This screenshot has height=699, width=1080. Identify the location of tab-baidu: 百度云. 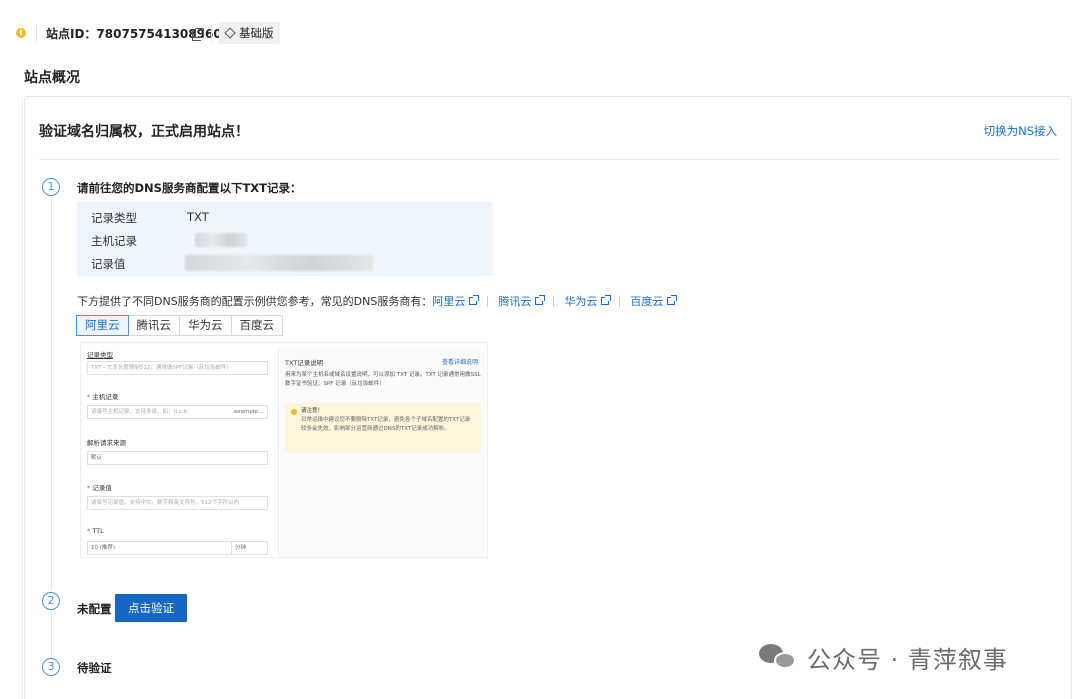
(256, 325).